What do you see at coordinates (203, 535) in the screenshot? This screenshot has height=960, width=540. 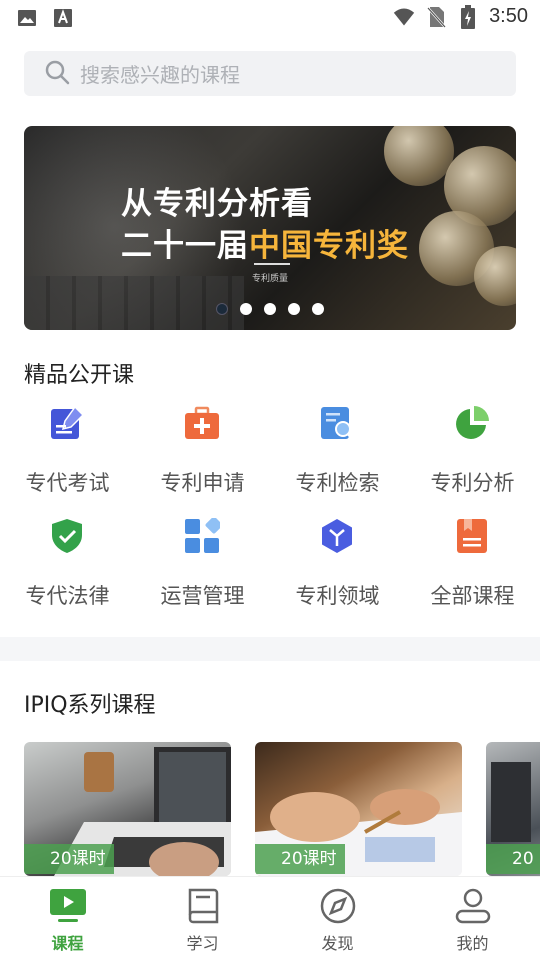 I see `grid-apps-icon` at bounding box center [203, 535].